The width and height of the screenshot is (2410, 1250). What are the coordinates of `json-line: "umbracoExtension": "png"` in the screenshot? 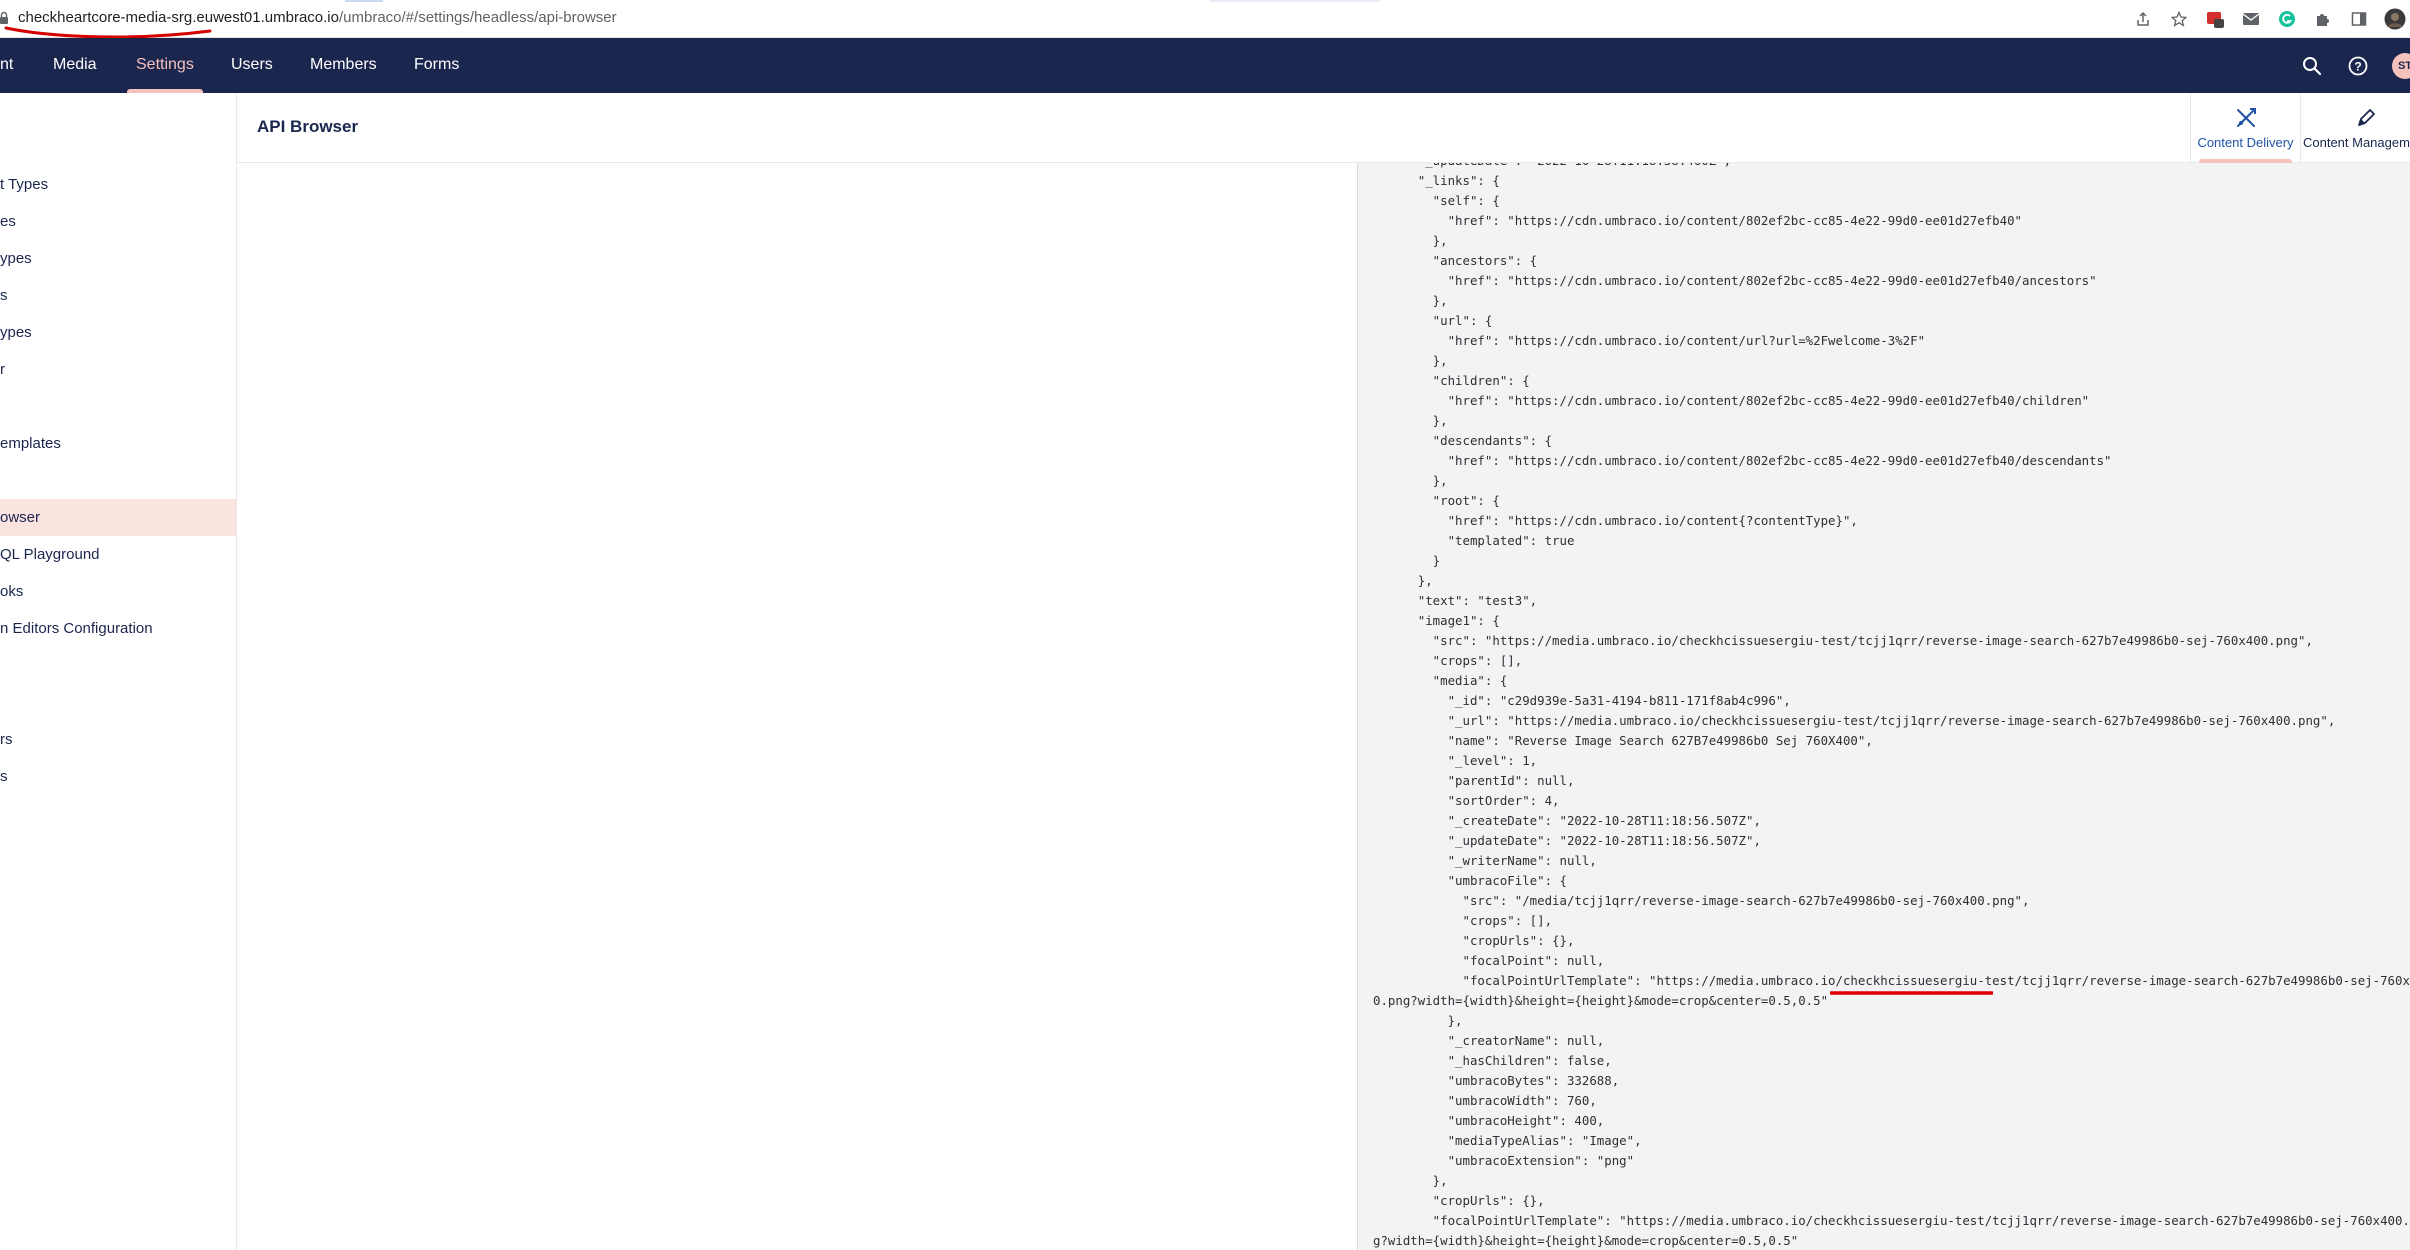 It's located at (1504, 1160).